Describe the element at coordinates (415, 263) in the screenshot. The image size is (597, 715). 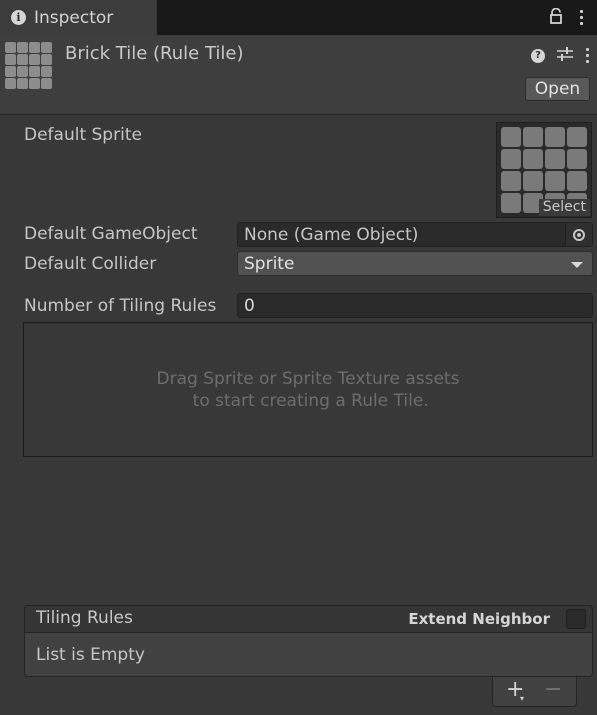
I see `default-collider-dropdown: Sprite` at that location.